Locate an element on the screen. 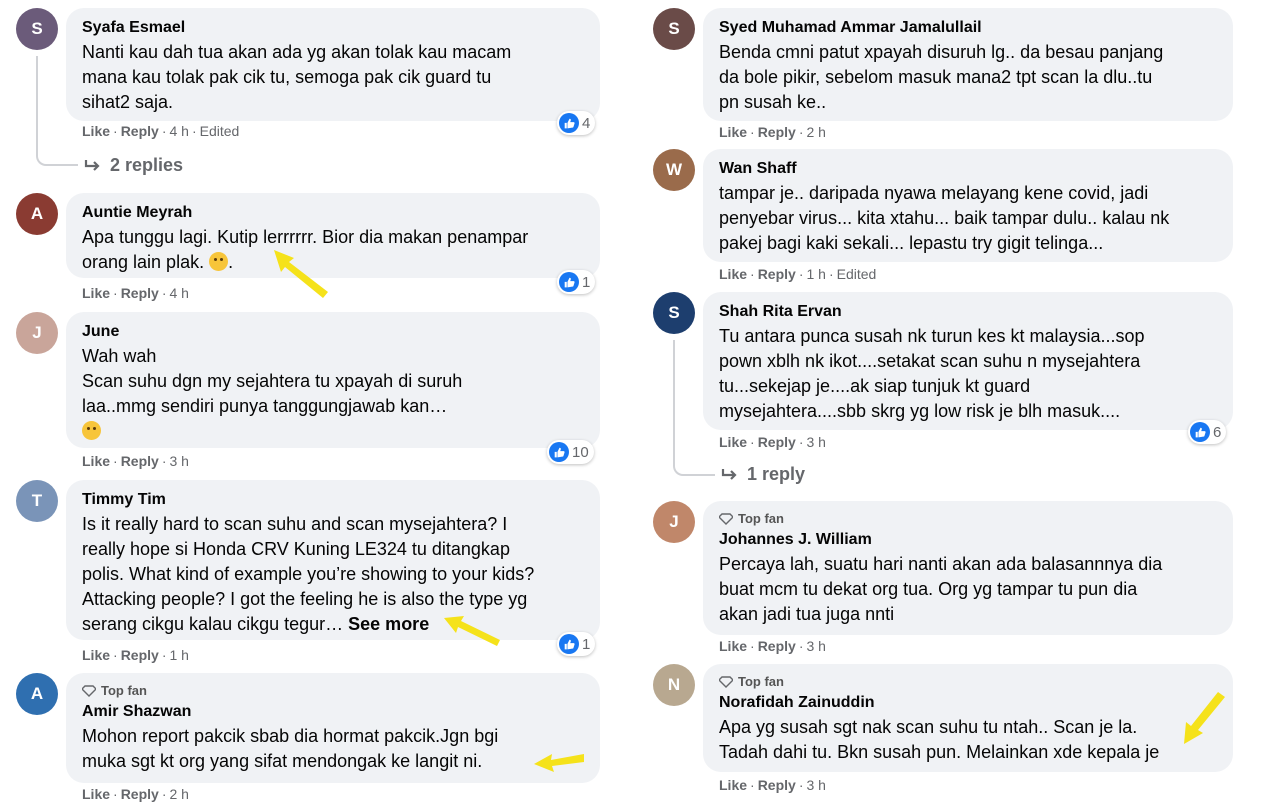 The image size is (1280, 802). see-more-link: See more is located at coordinates (388, 624).